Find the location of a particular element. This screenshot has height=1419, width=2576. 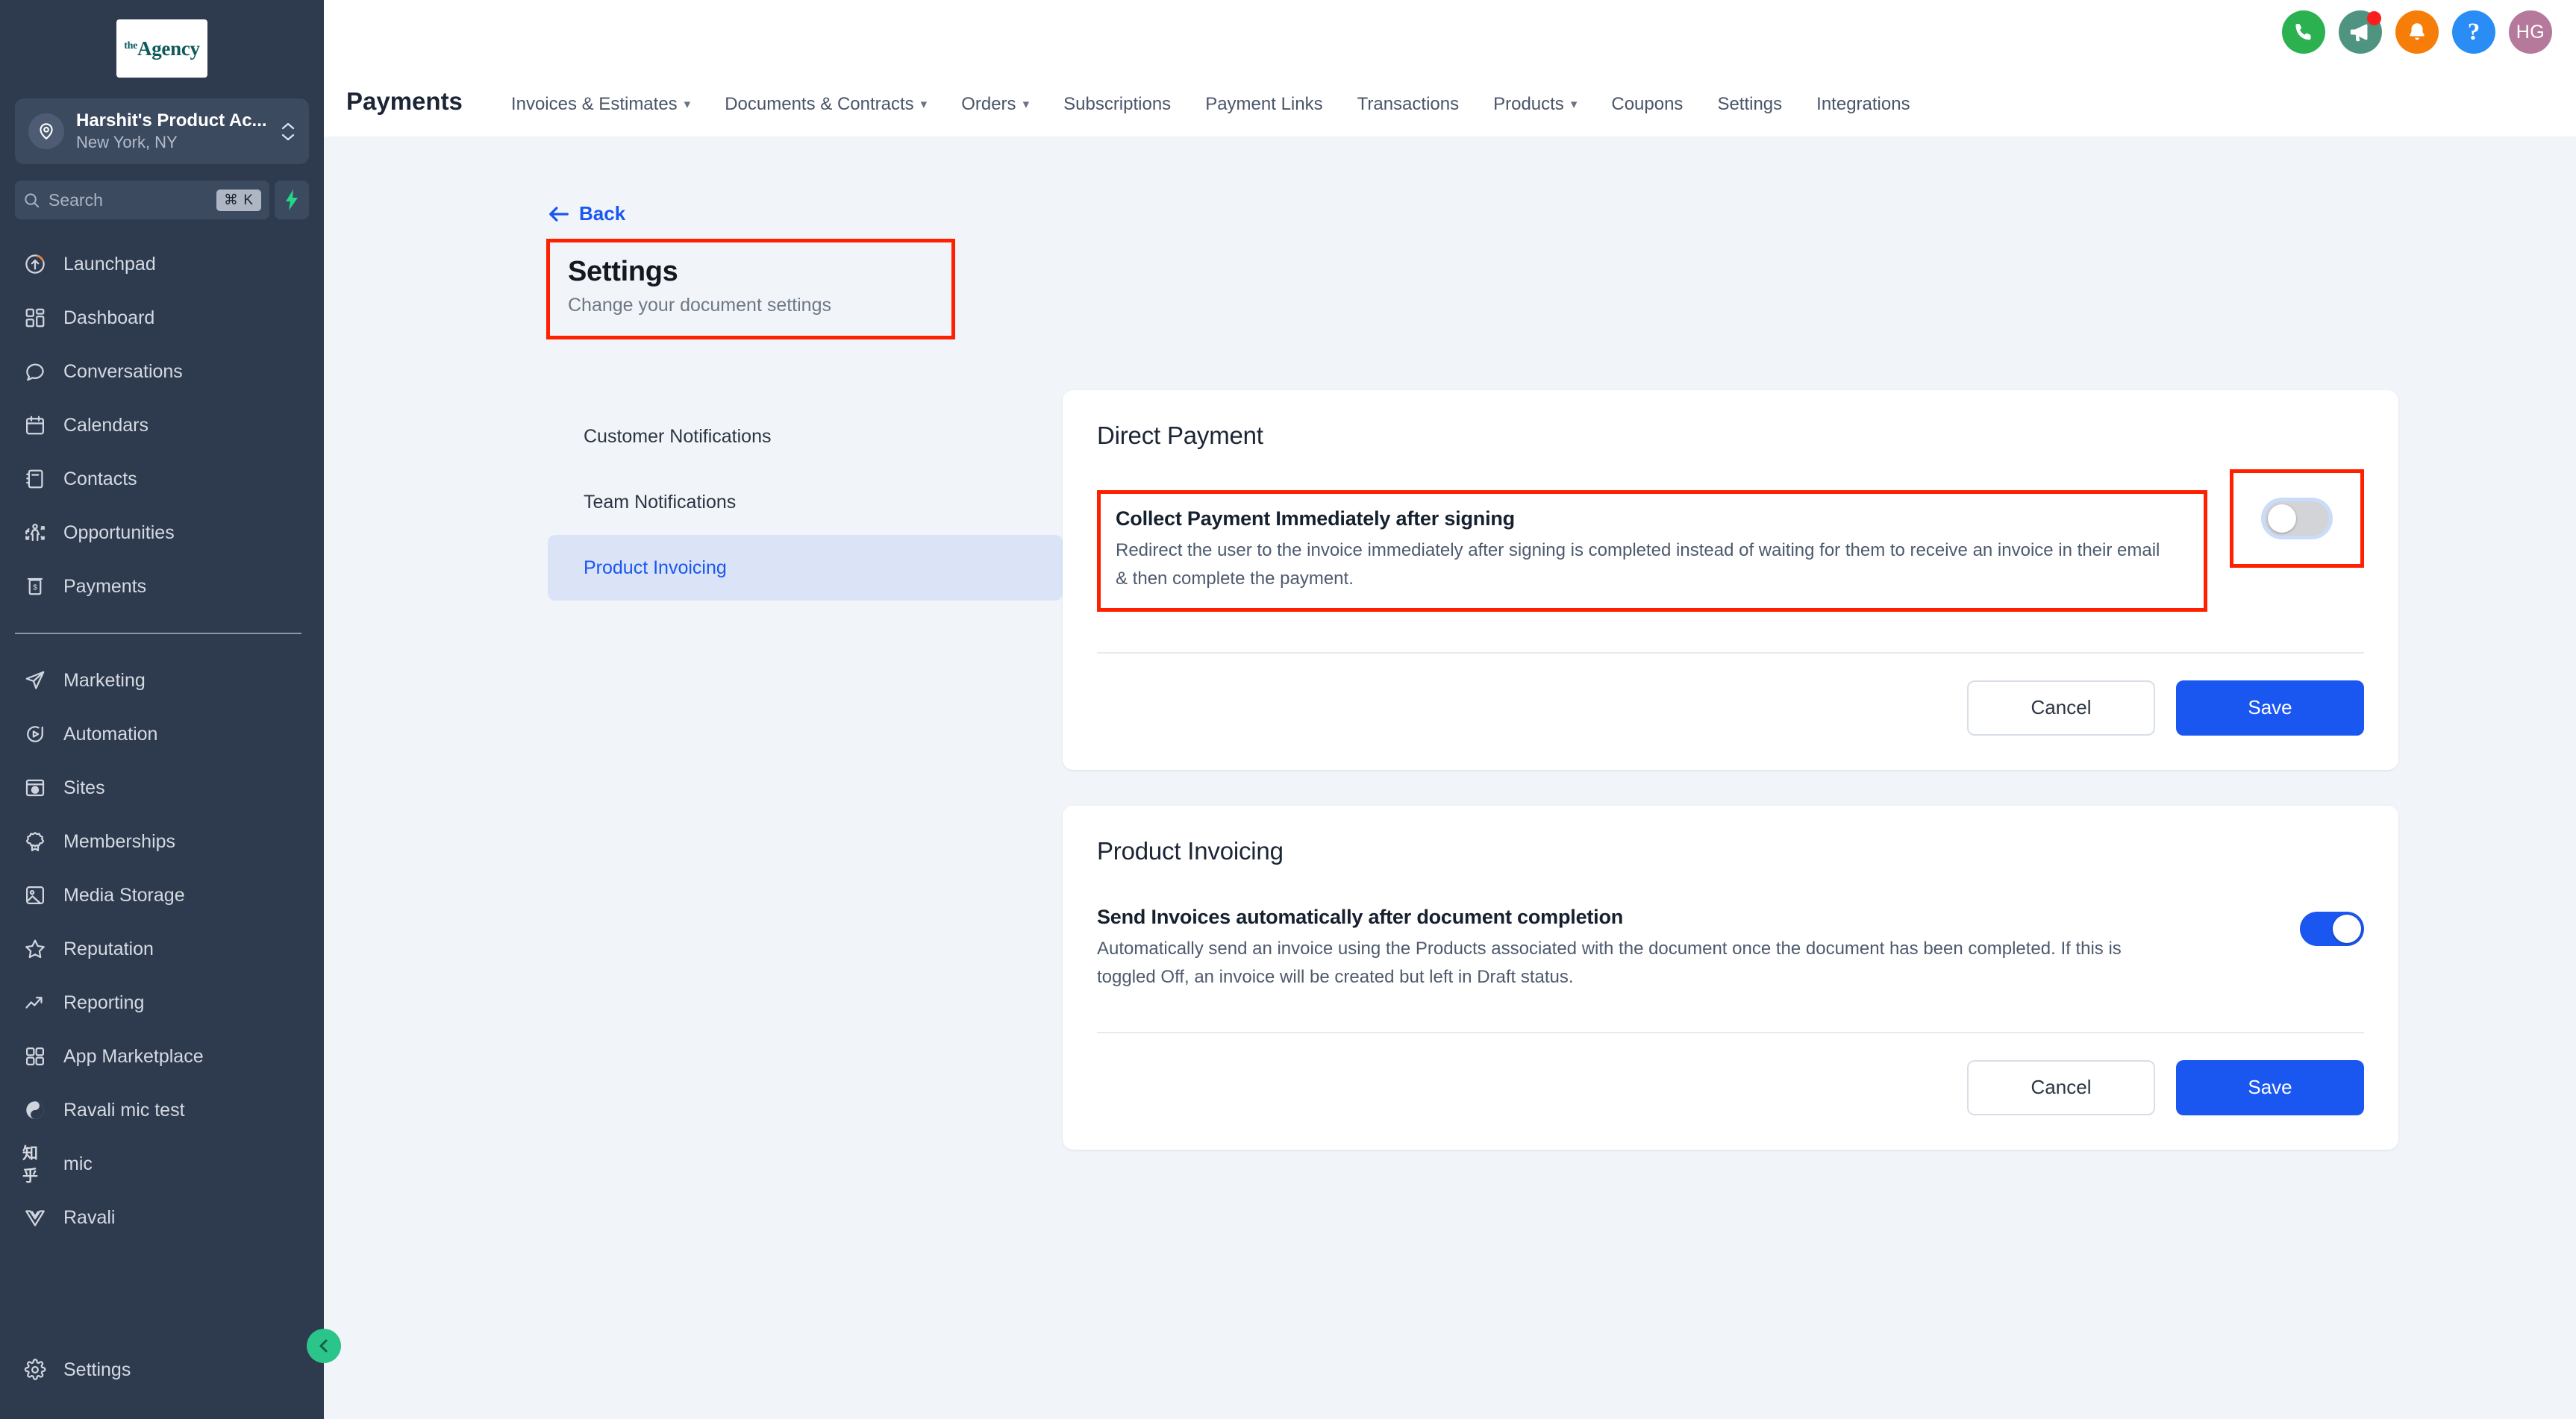

notification-badge is located at coordinates (2374, 18).